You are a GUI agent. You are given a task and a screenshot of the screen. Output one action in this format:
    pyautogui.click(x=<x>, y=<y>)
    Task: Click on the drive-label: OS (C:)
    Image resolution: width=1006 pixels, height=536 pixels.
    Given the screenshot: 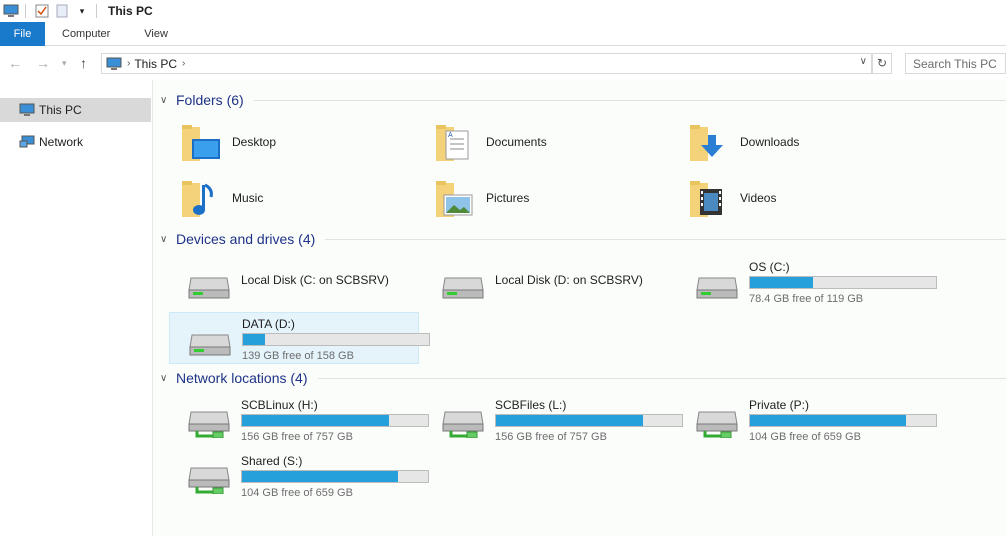 What is the action you would take?
    pyautogui.click(x=769, y=267)
    